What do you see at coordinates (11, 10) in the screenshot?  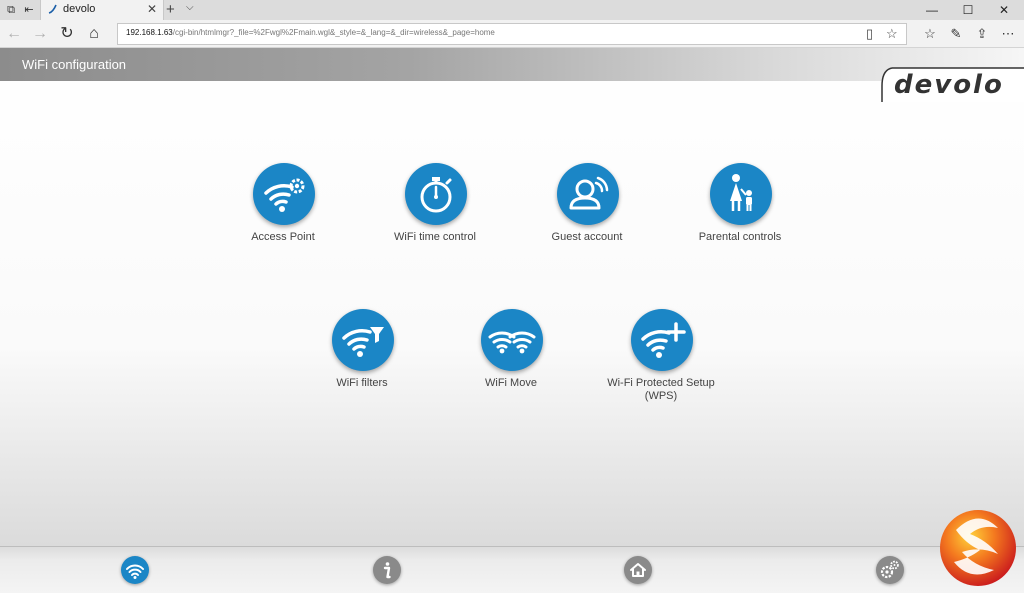 I see `tab-preview-icon: ⧉` at bounding box center [11, 10].